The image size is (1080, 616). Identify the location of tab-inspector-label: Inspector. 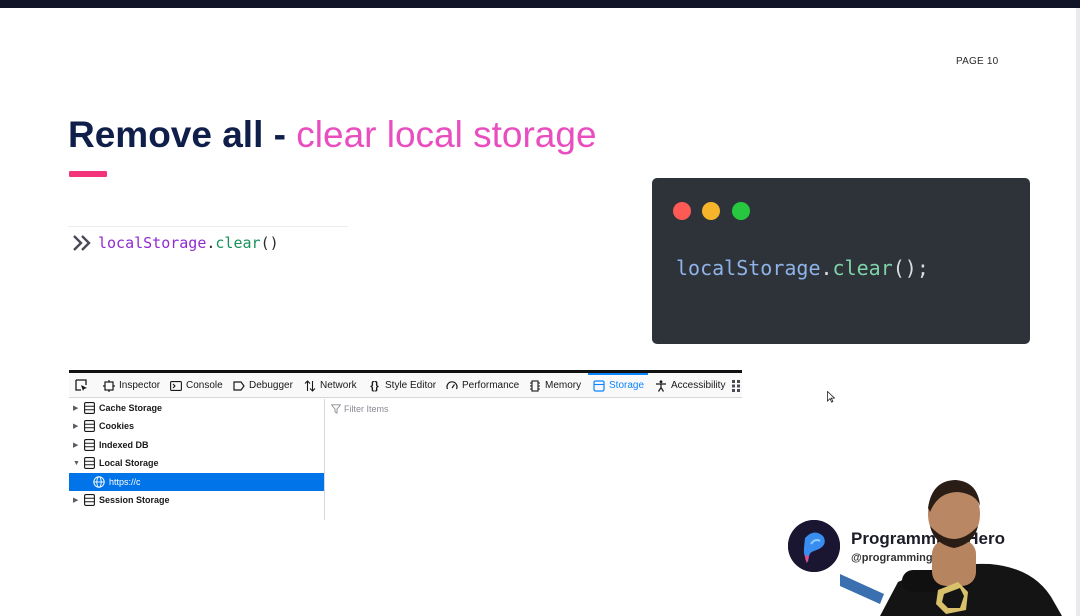
(140, 385).